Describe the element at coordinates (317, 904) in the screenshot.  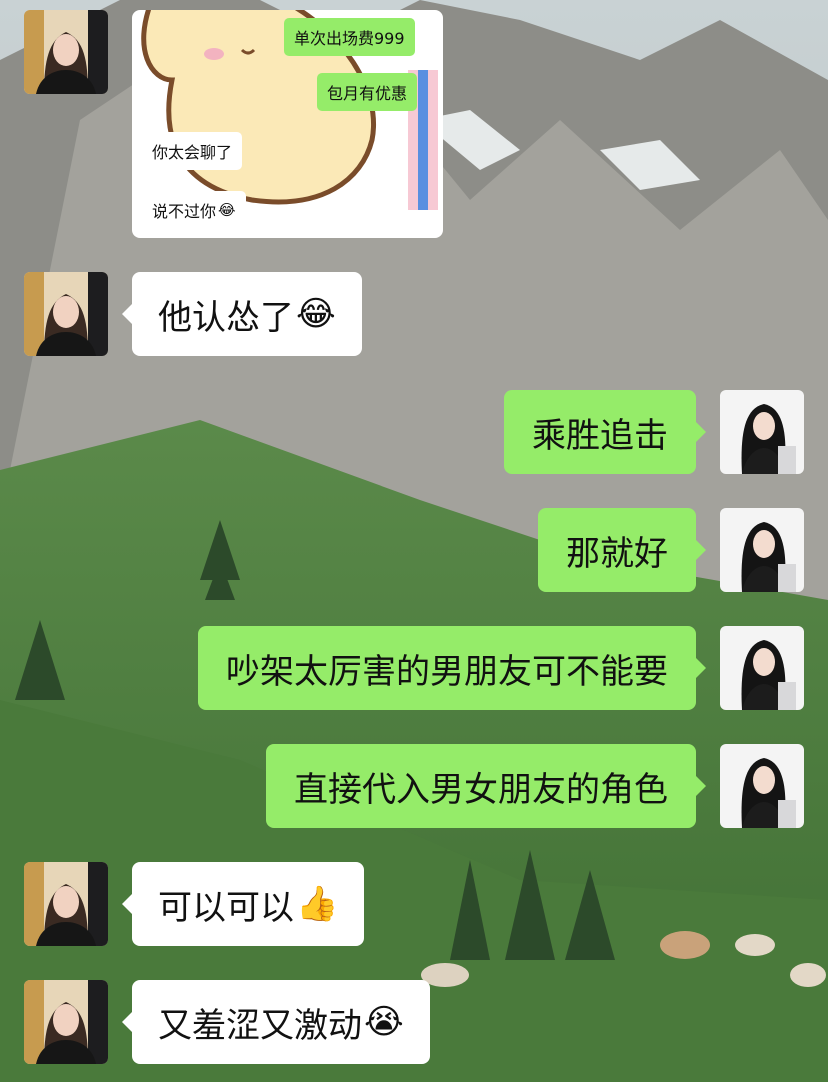
I see `thumbs-up-emoji-icon: 👍` at that location.